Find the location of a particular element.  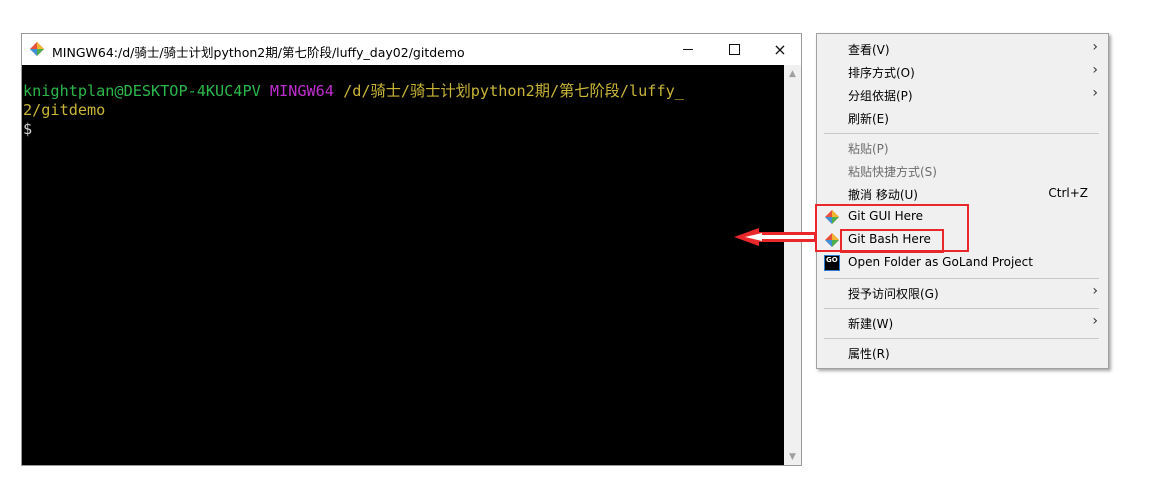

scroll-down-icon: ▼ is located at coordinates (792, 456).